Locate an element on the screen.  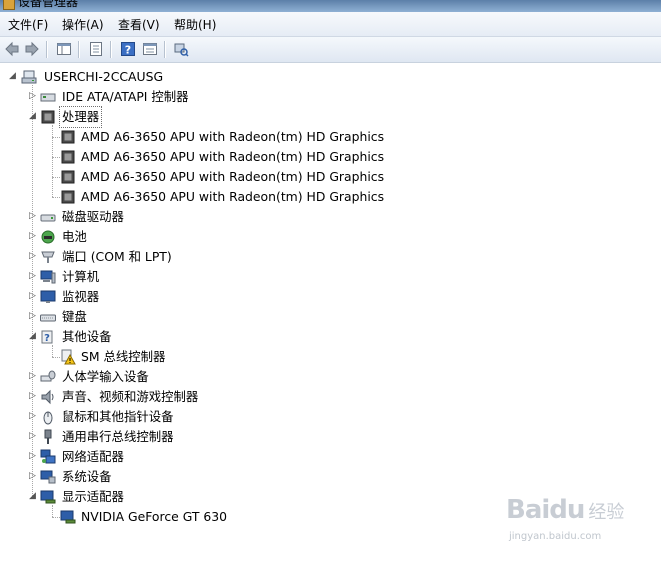
scan-hardware-icon is located at coordinates (181, 49).